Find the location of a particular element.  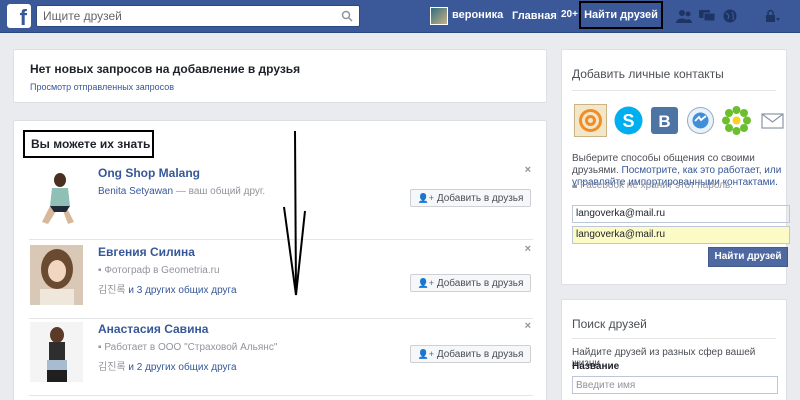

svg-text: S is located at coordinates (628, 121).